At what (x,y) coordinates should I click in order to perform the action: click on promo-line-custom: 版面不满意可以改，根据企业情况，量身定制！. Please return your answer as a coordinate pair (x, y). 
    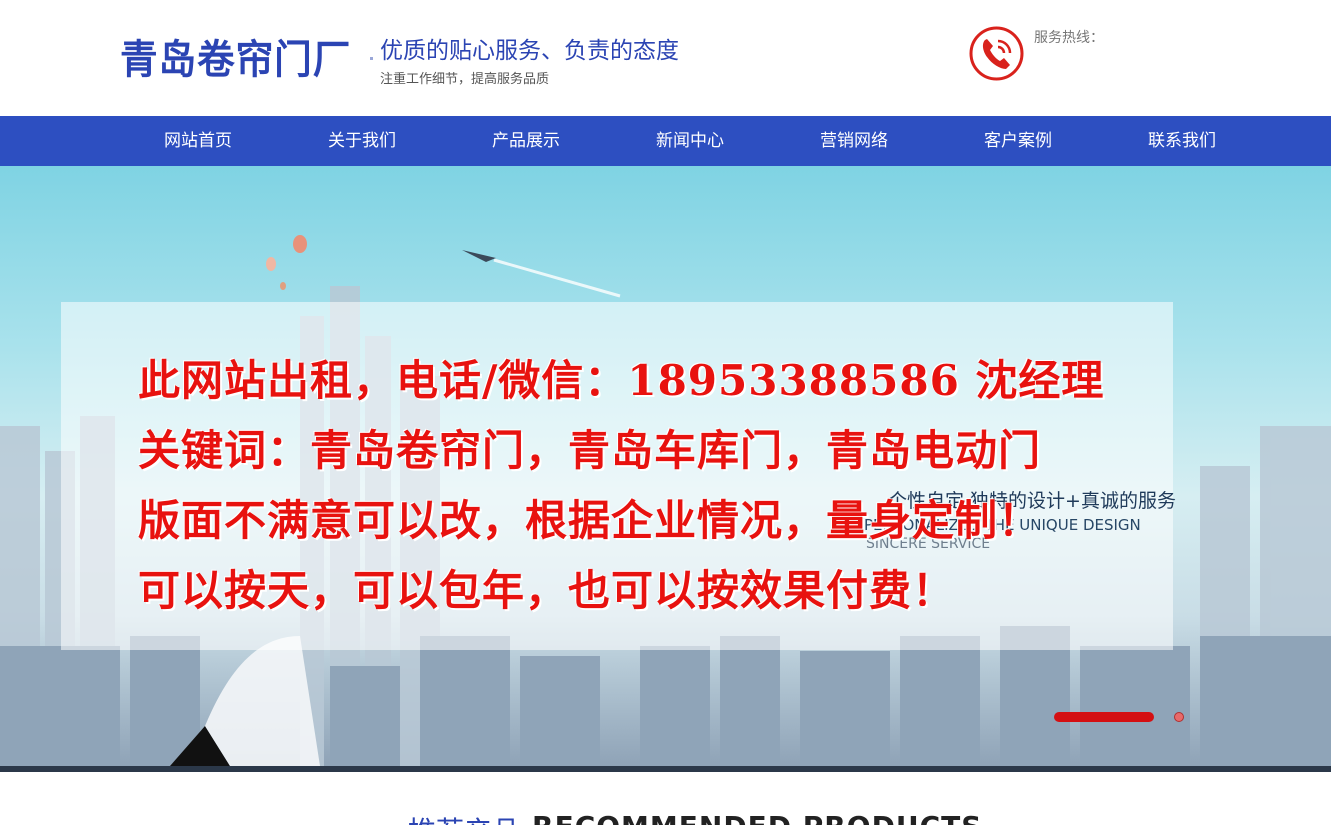
    Looking at the image, I should click on (590, 520).